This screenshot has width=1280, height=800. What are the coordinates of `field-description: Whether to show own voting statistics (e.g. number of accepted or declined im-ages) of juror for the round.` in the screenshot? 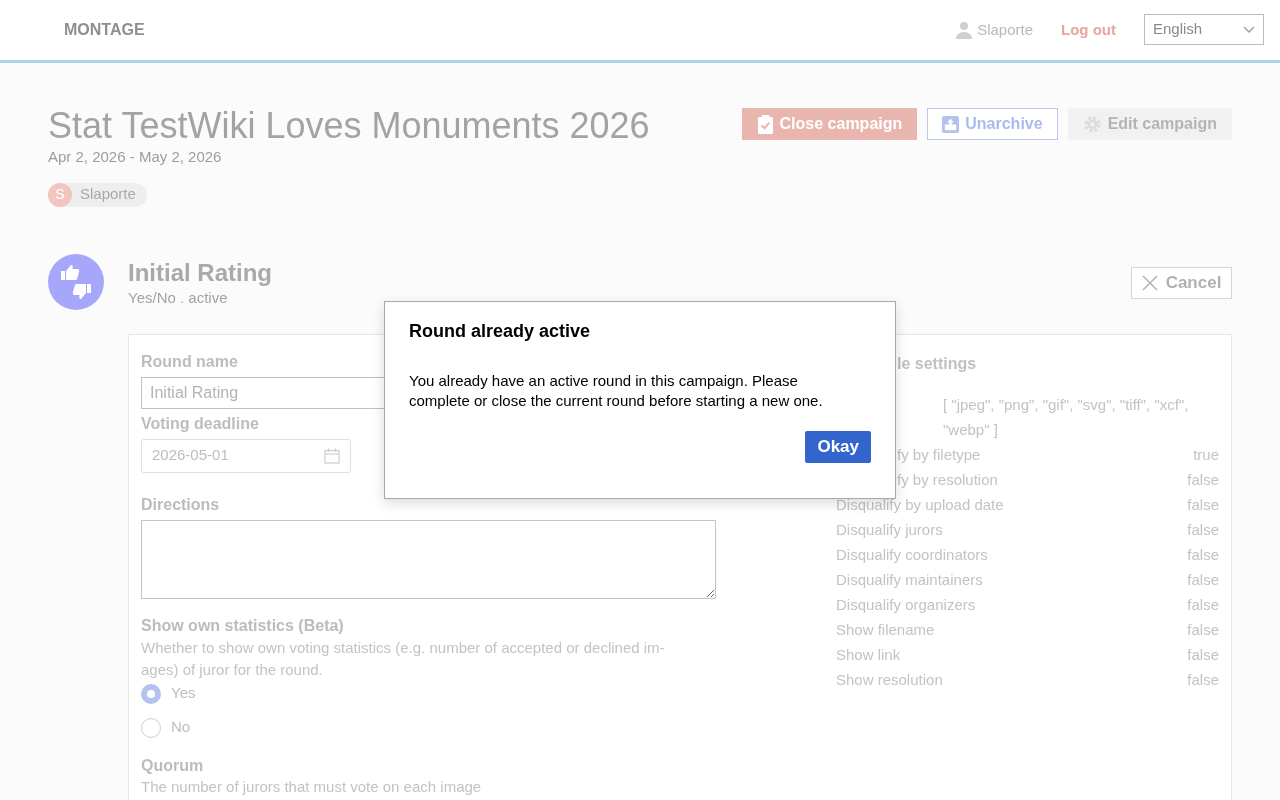 It's located at (403, 658).